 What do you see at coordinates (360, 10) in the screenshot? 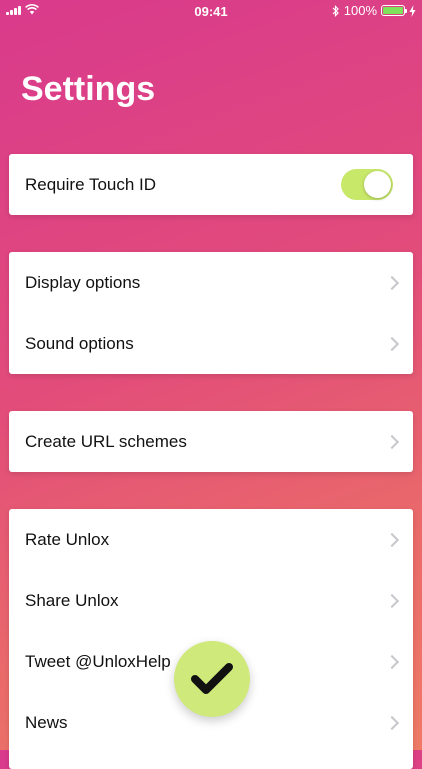
I see `battery-percent: 100%` at bounding box center [360, 10].